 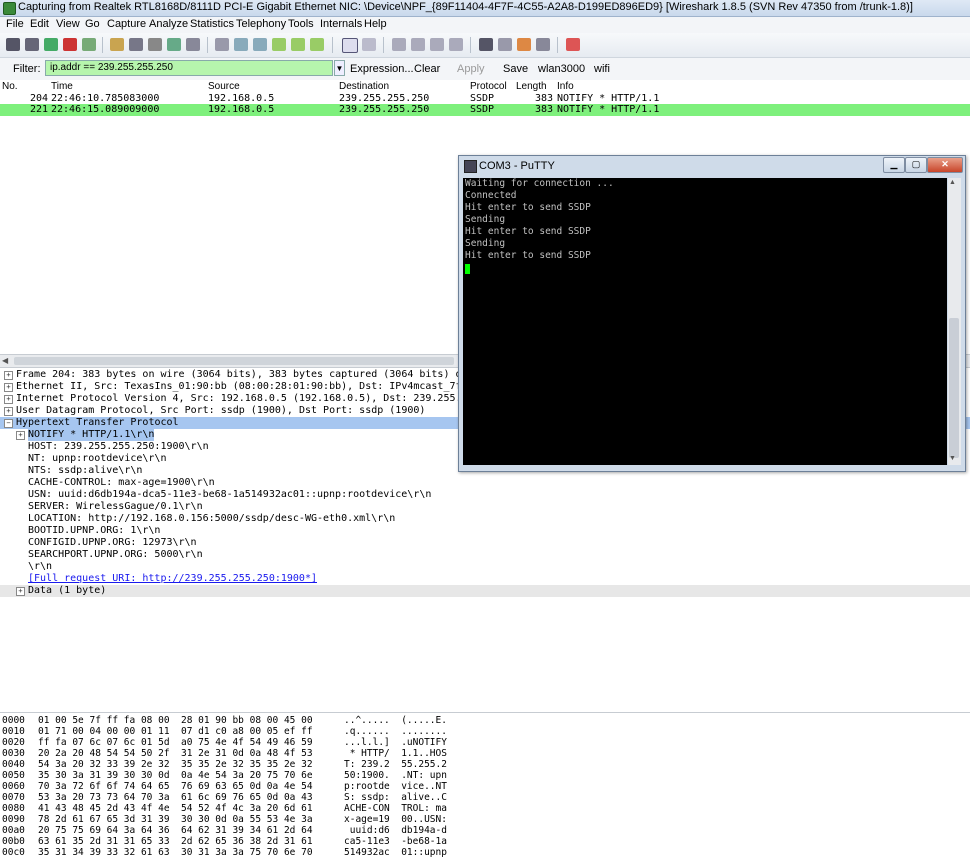 I want to click on go-to-packet-icon, so click(x=279, y=44).